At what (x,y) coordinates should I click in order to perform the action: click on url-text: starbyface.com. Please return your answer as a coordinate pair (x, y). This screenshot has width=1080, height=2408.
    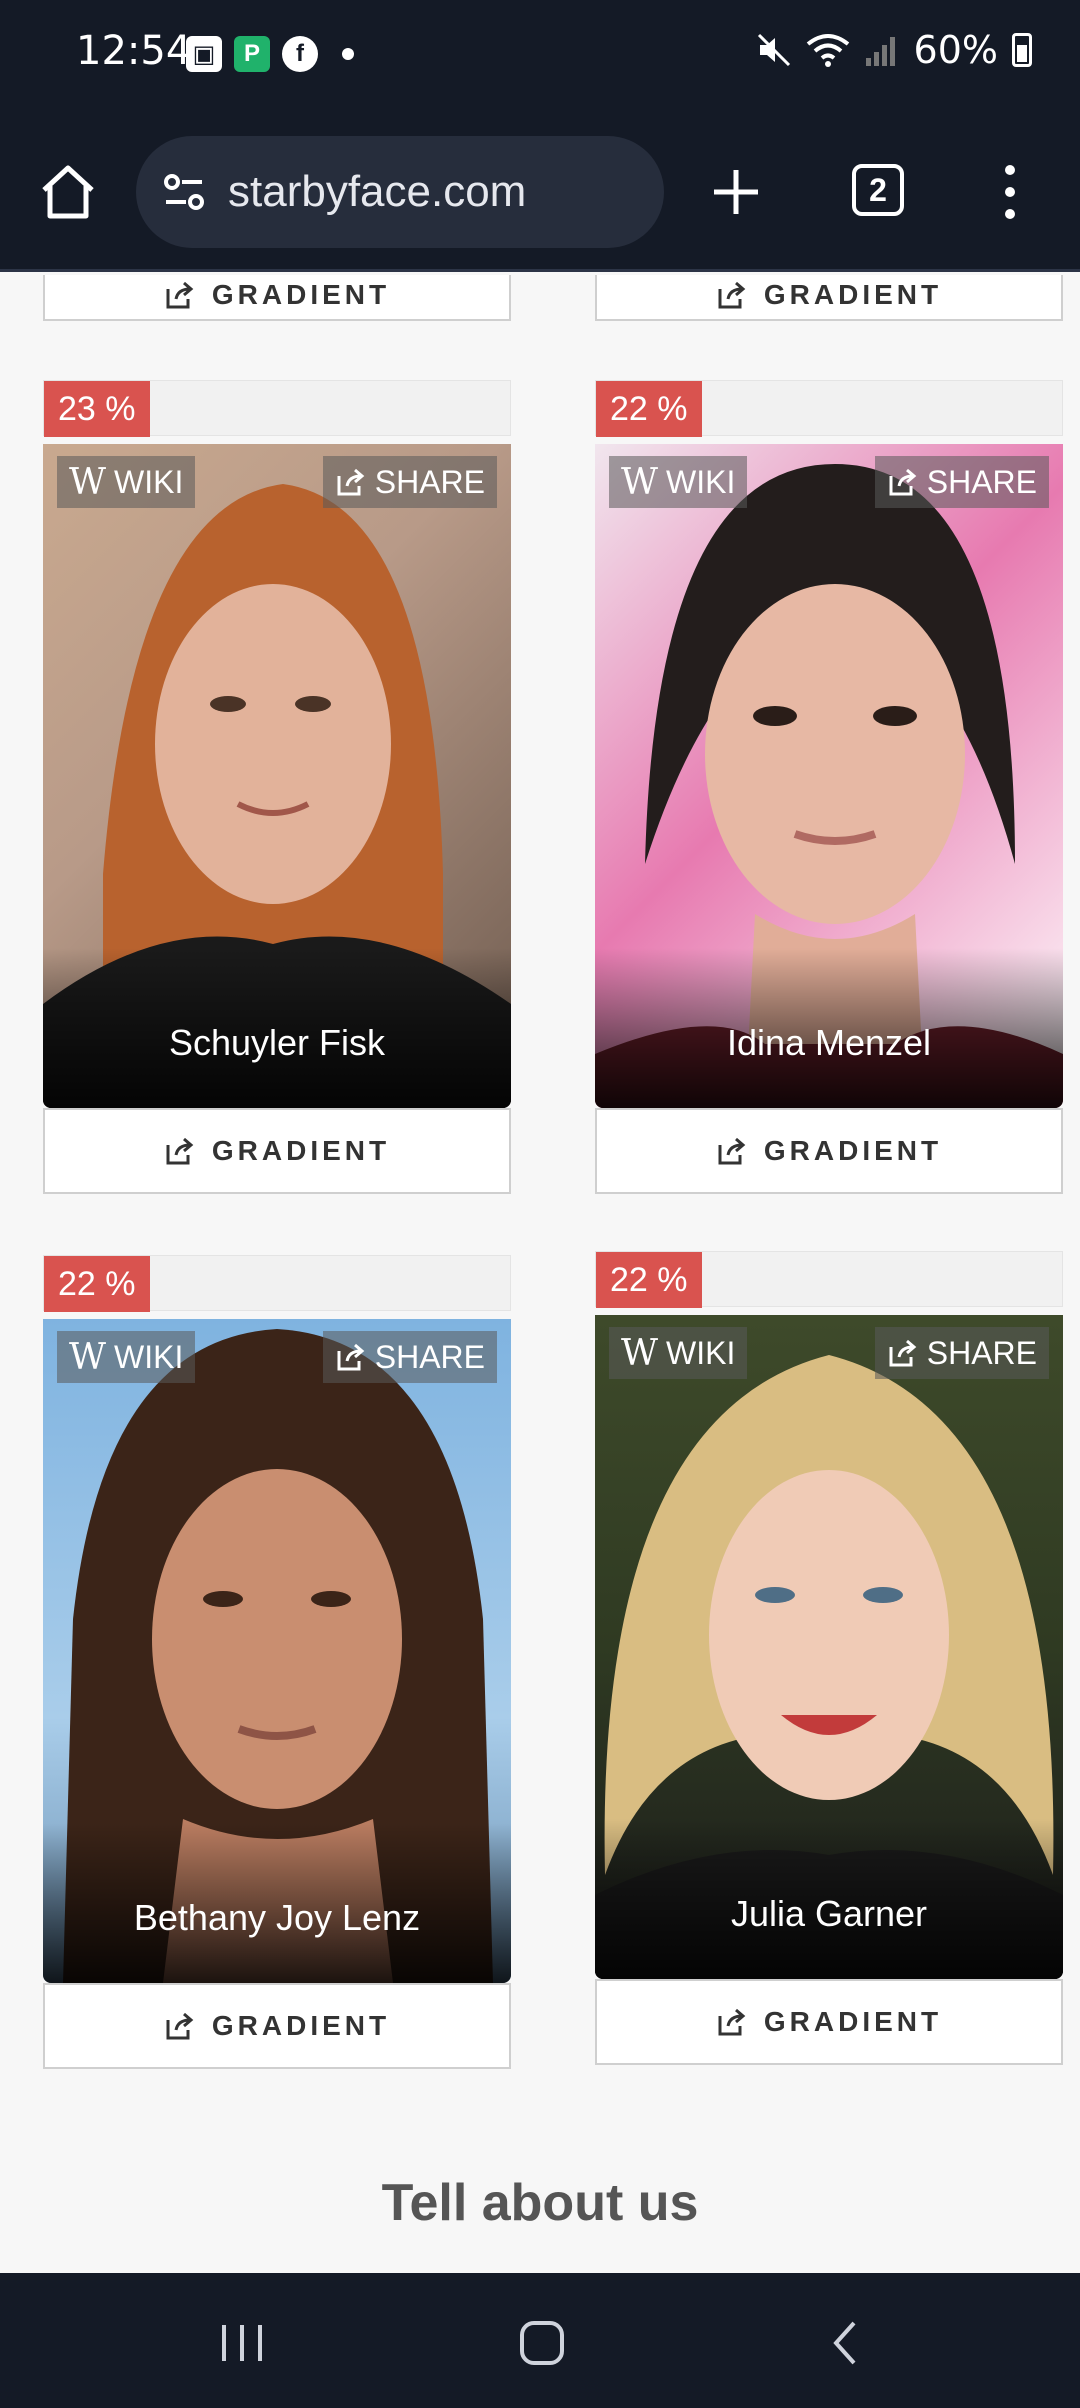
    Looking at the image, I should click on (377, 192).